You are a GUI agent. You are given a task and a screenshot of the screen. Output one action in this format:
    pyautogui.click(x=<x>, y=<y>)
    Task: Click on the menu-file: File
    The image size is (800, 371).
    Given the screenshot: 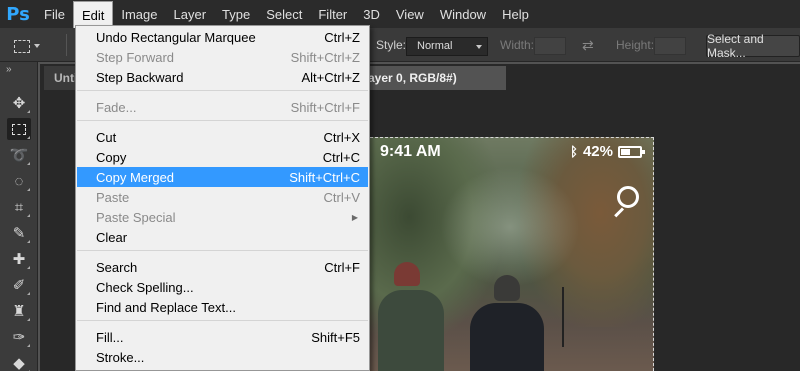 What is the action you would take?
    pyautogui.click(x=54, y=14)
    